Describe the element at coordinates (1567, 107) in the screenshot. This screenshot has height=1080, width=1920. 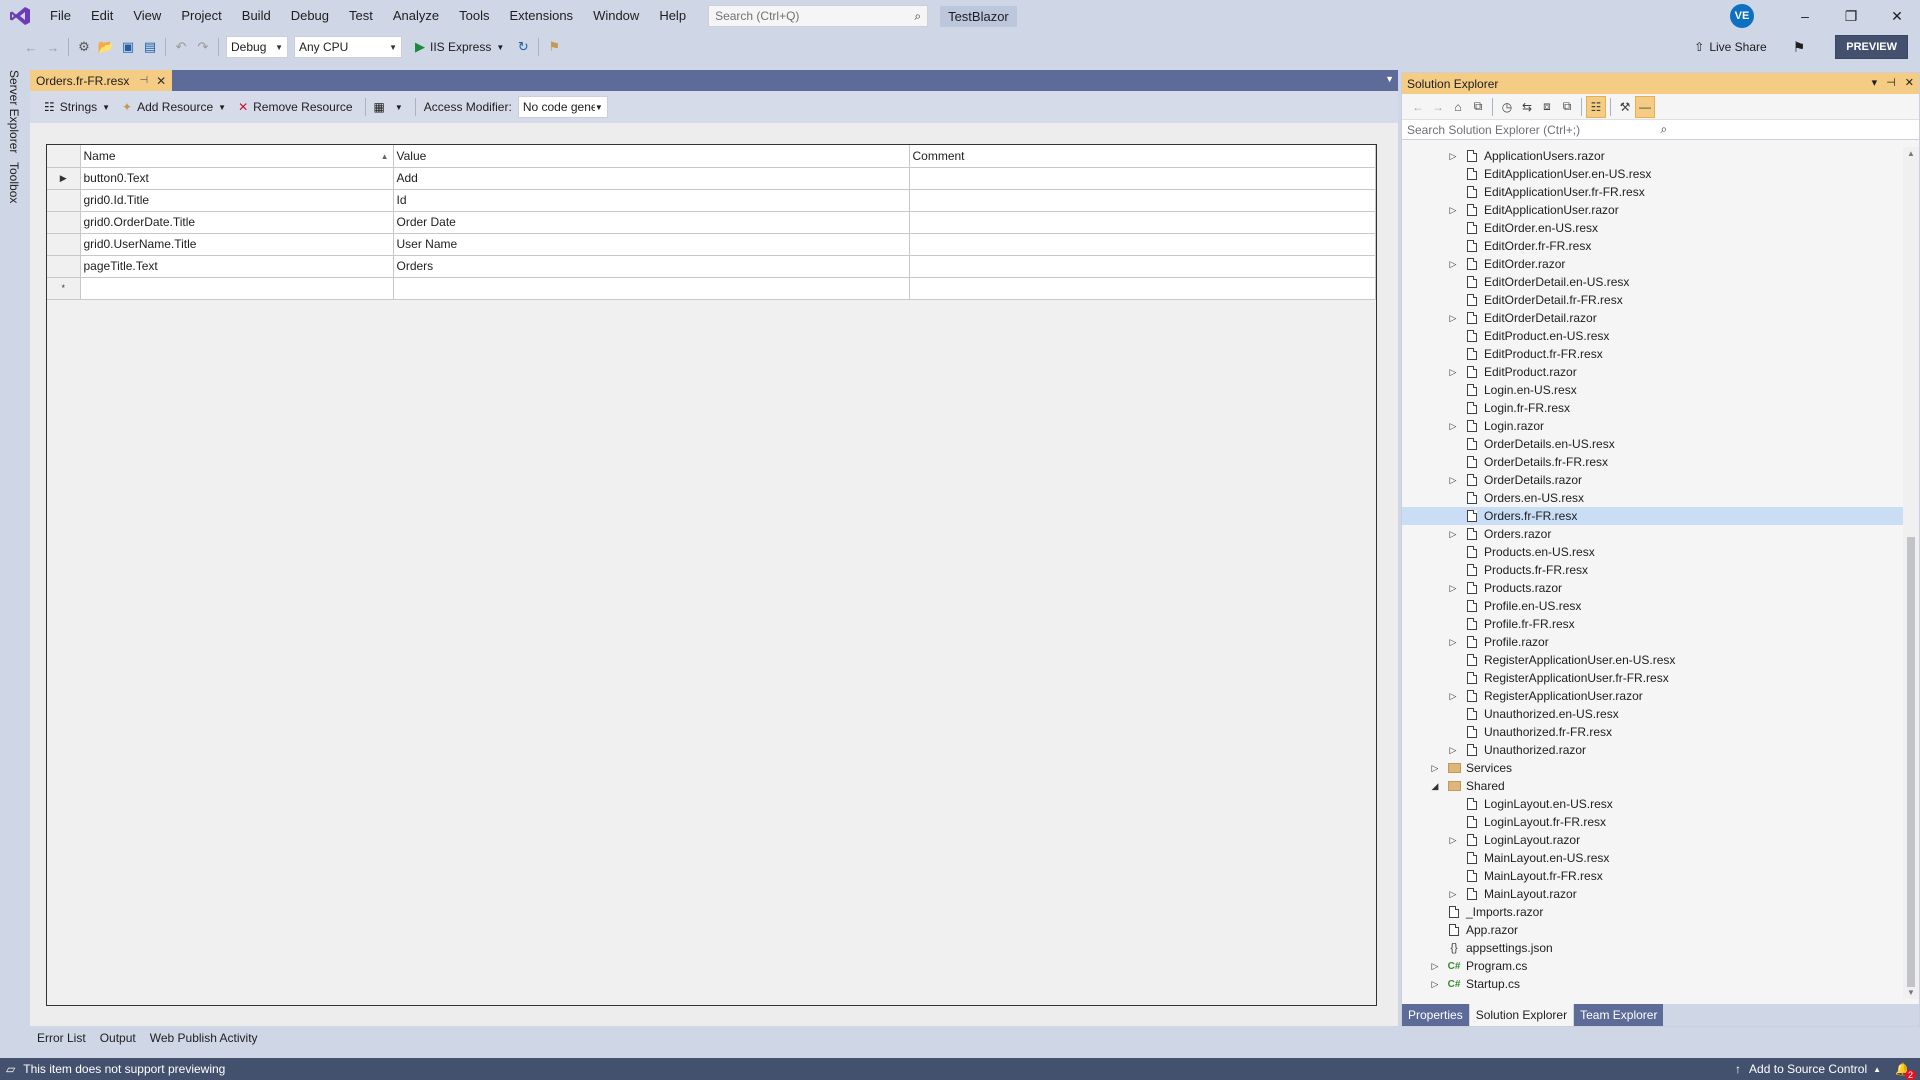
I see `collapse-all-icon: ⧉` at that location.